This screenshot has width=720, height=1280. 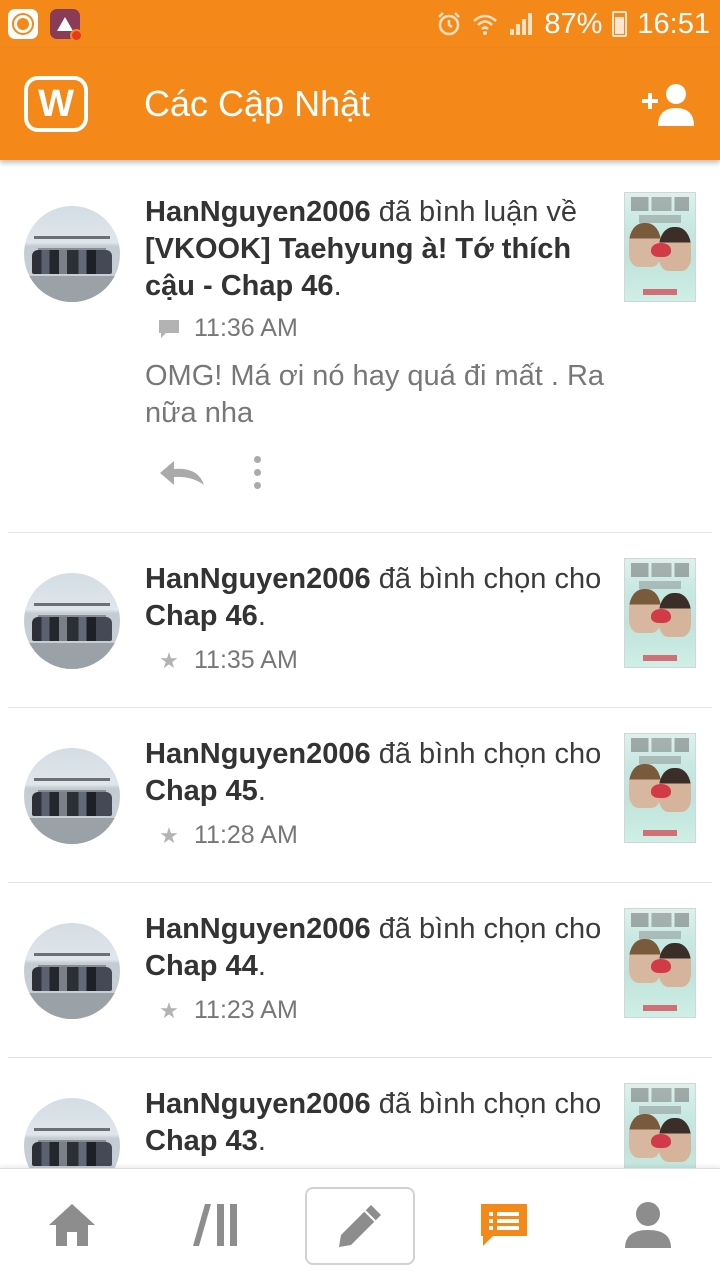 I want to click on timestamp: 11:23 AM, so click(x=246, y=1010).